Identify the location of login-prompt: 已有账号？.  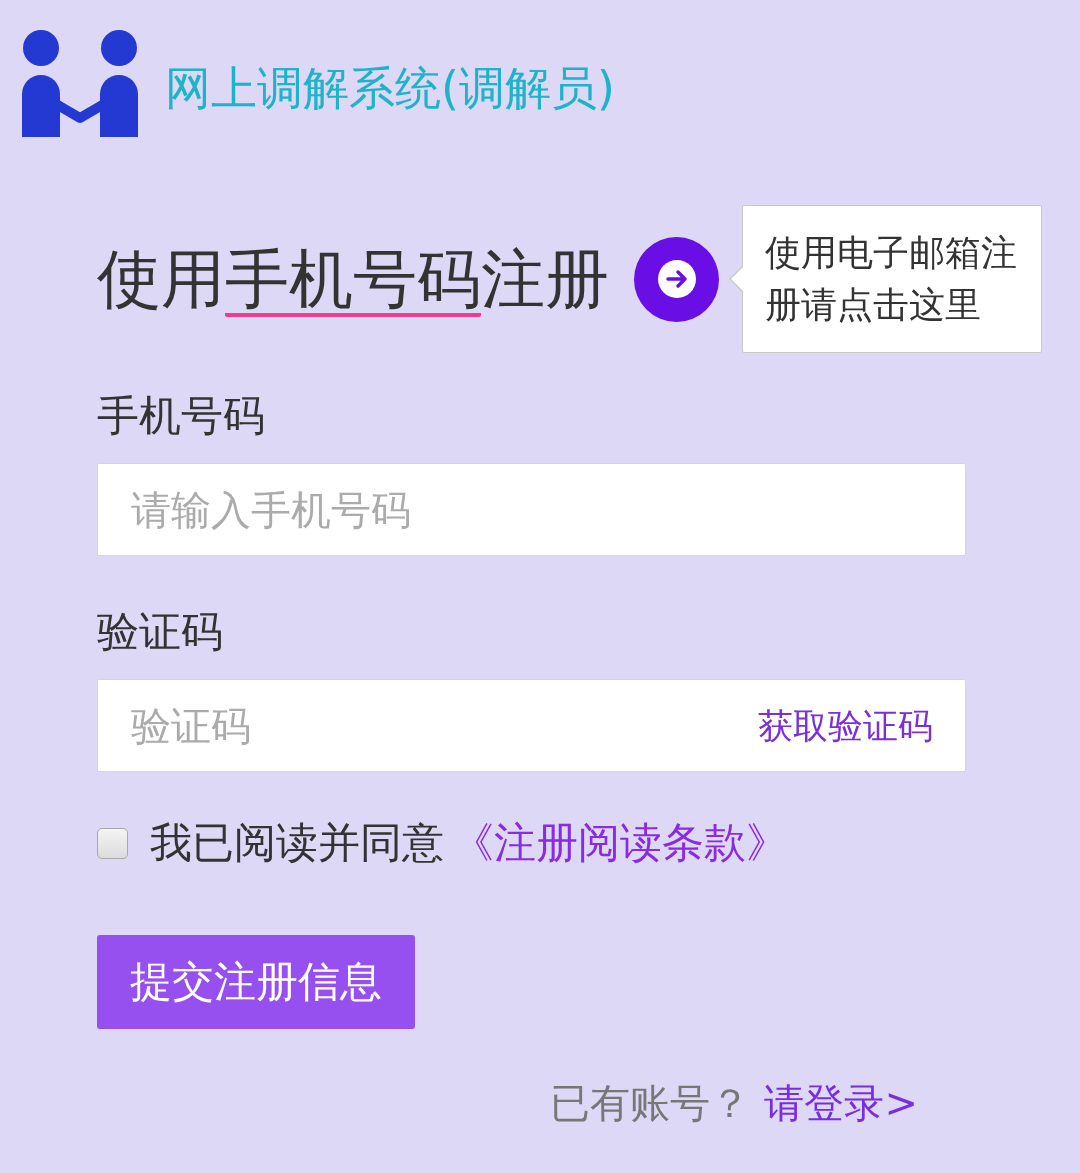
(650, 1103).